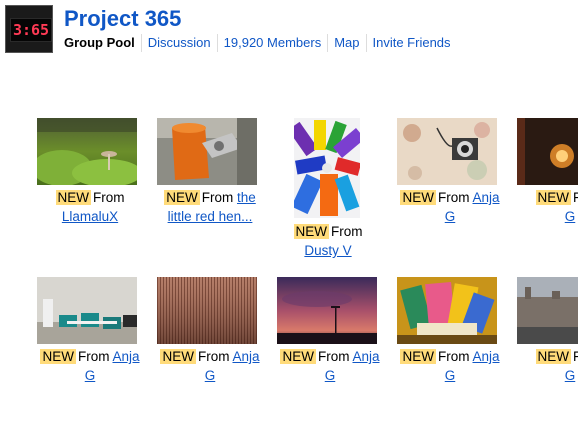  I want to click on photo-bucket-image, so click(207, 151).